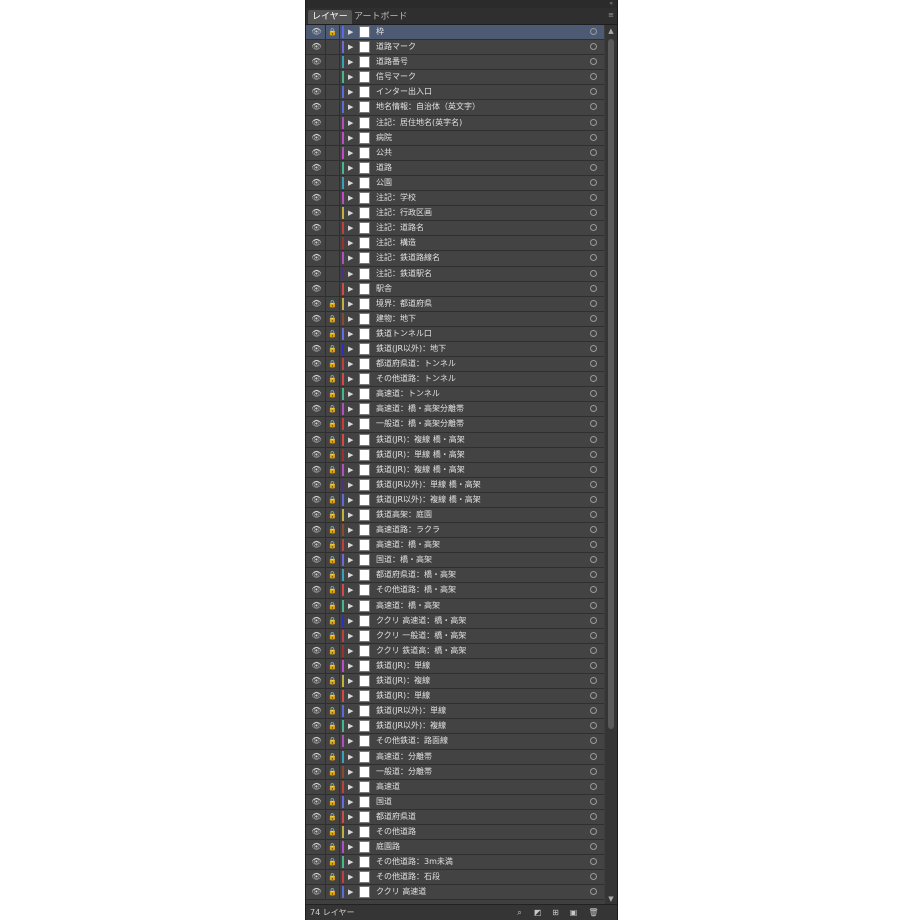  What do you see at coordinates (408, 394) in the screenshot?
I see `layer-name: 高速道：トンネル` at bounding box center [408, 394].